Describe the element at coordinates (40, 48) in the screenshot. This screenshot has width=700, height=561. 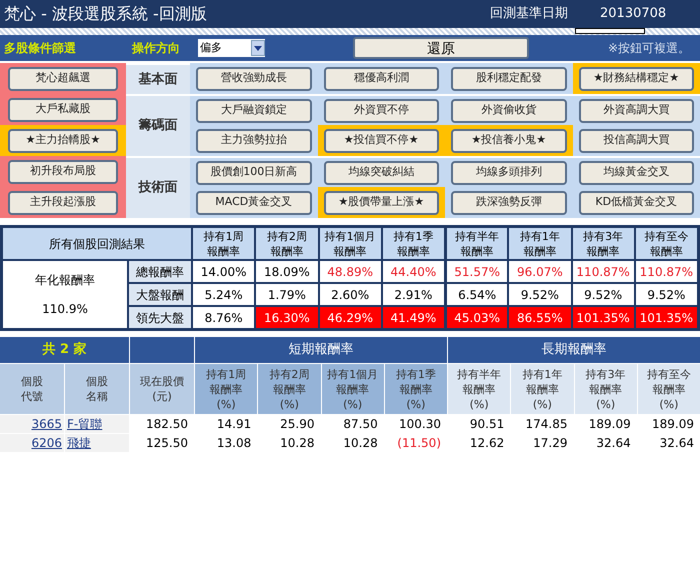
I see `filter-label: 多股條件篩選` at that location.